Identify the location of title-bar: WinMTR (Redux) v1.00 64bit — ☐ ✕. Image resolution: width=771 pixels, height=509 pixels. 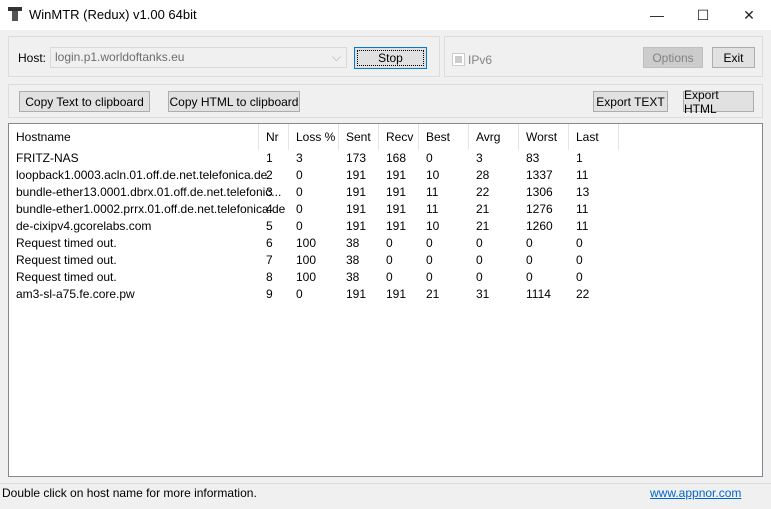
(385, 15).